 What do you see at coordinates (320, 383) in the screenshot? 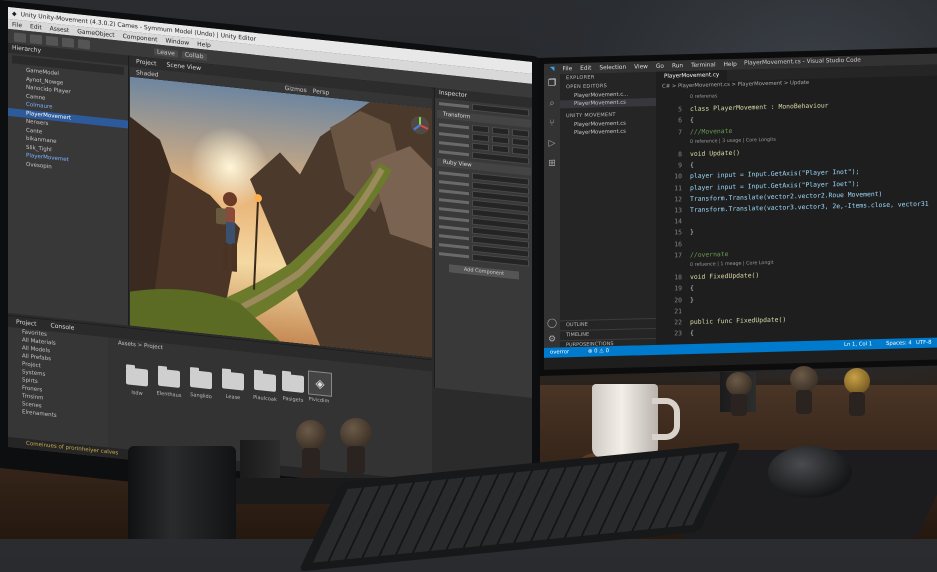
I see `unity-asset-icon: ◈` at bounding box center [320, 383].